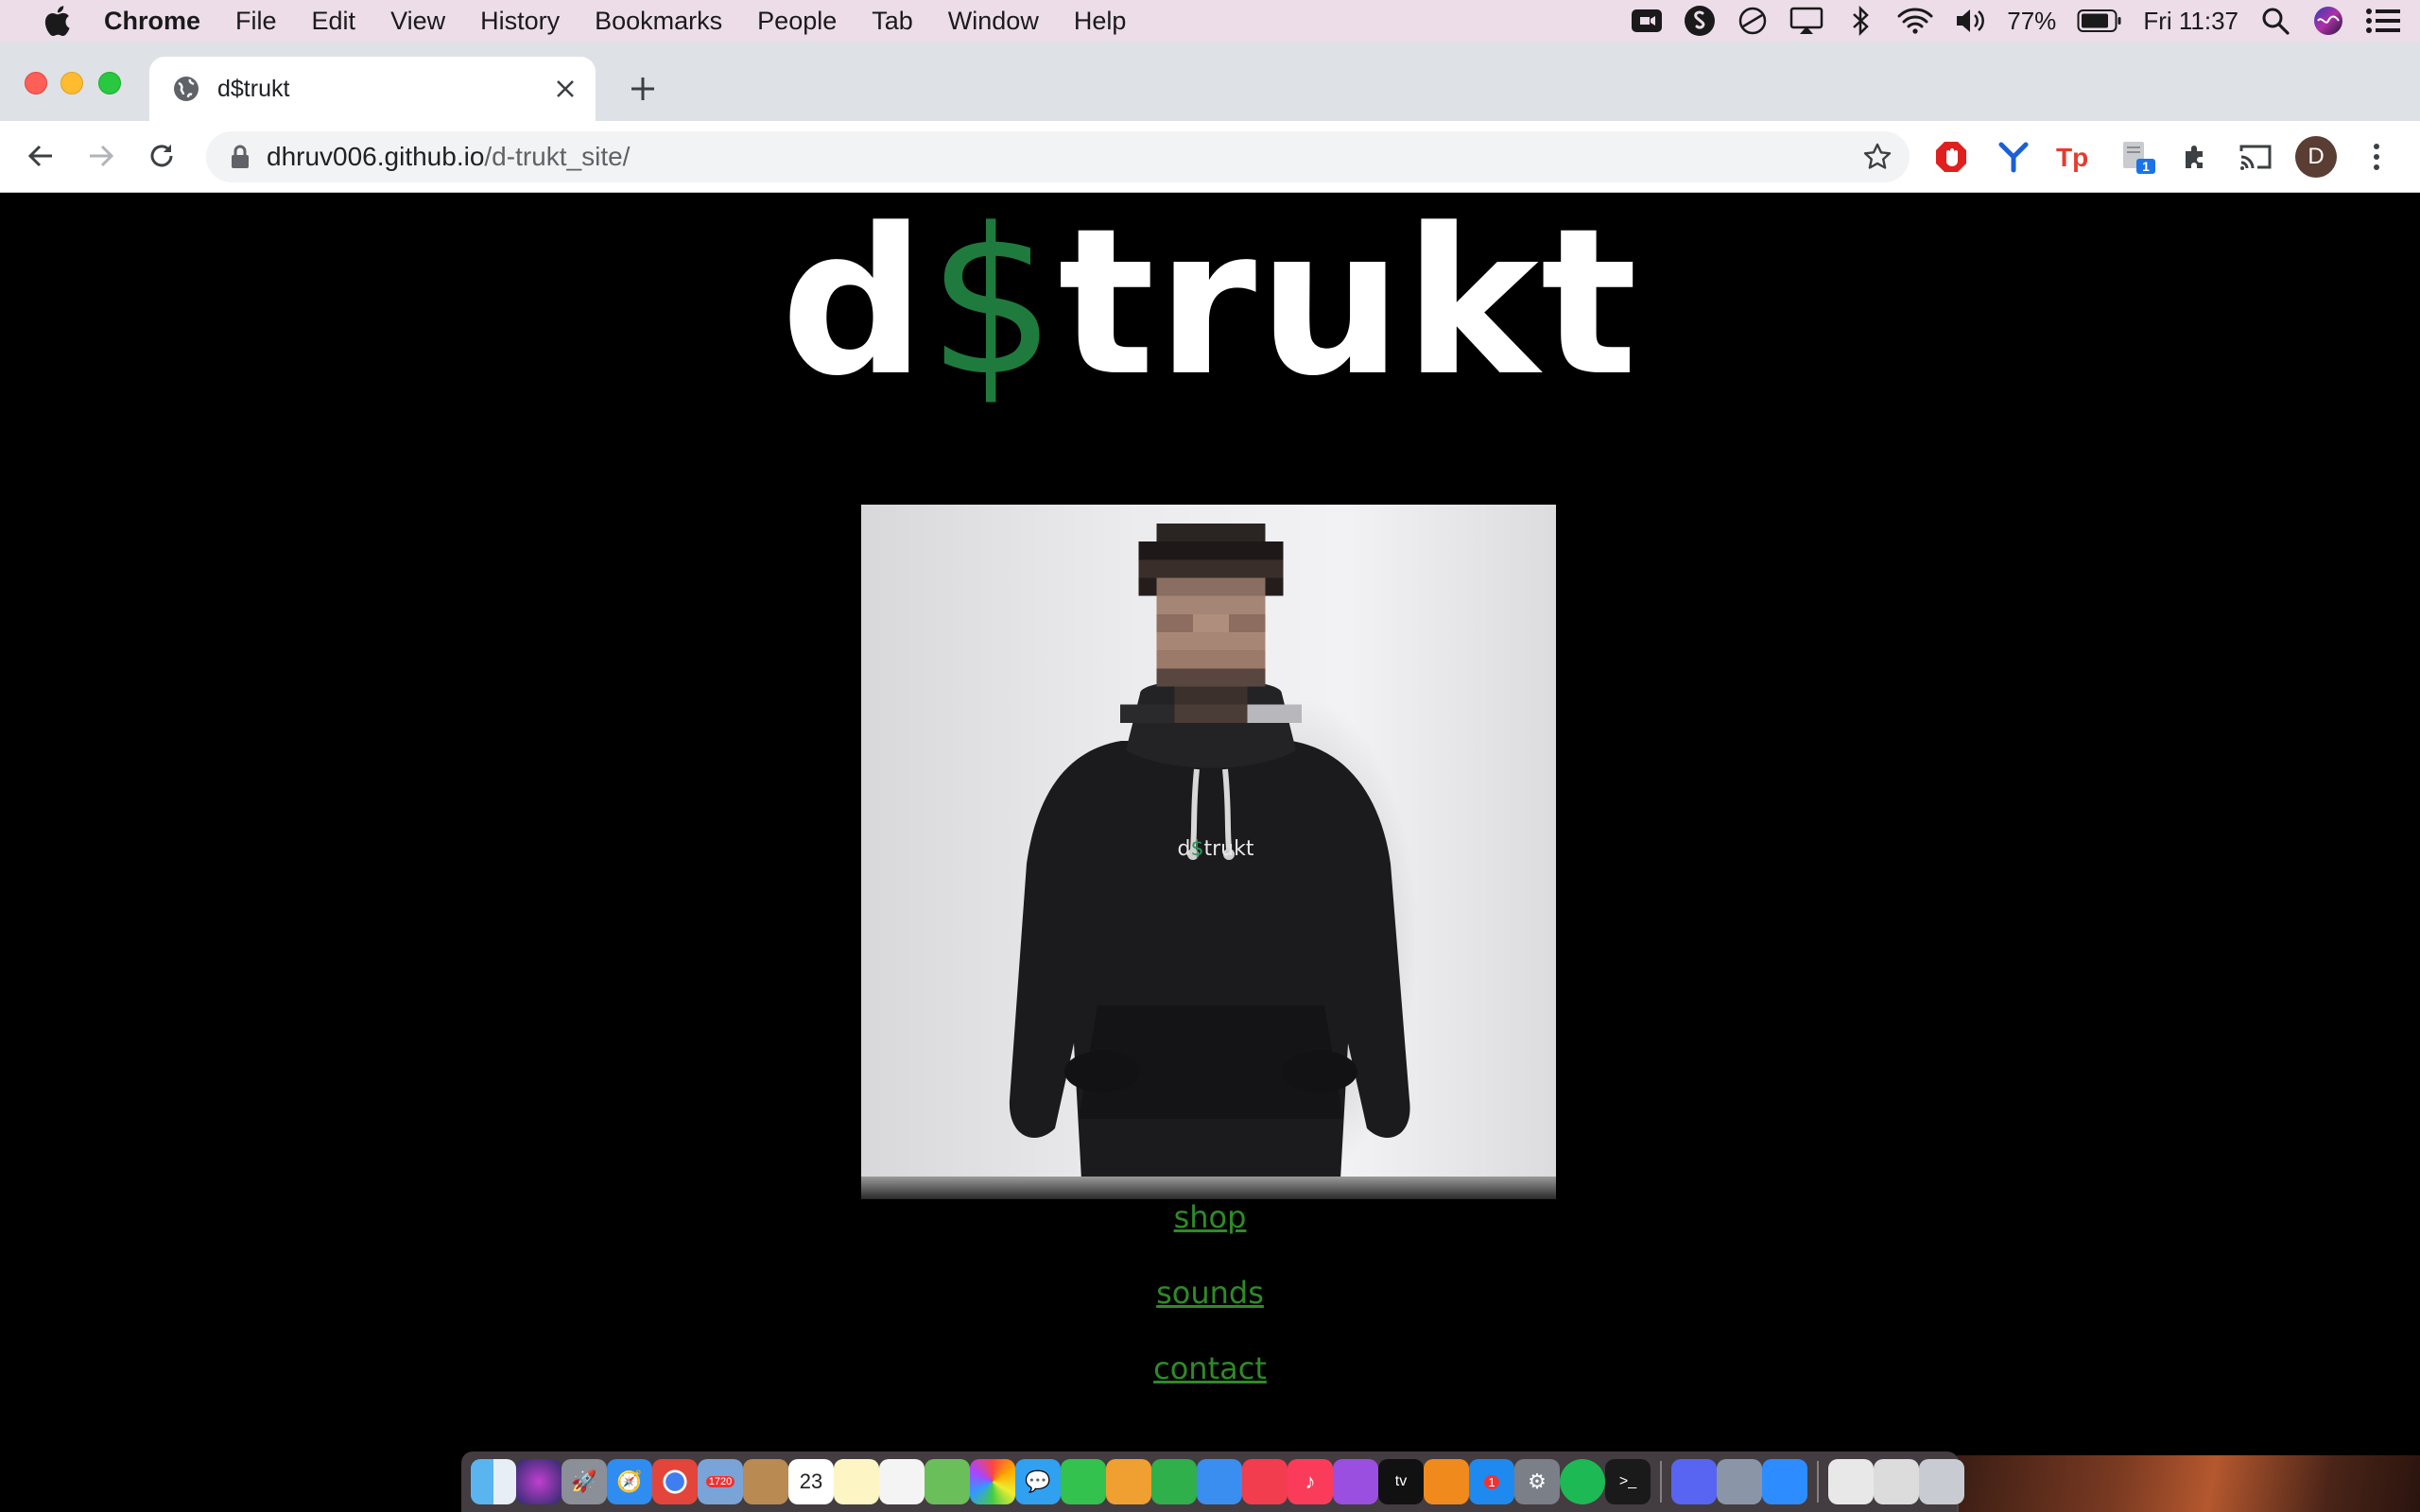 Image resolution: width=2420 pixels, height=1512 pixels. What do you see at coordinates (101, 156) in the screenshot?
I see `forward-arrow-icon` at bounding box center [101, 156].